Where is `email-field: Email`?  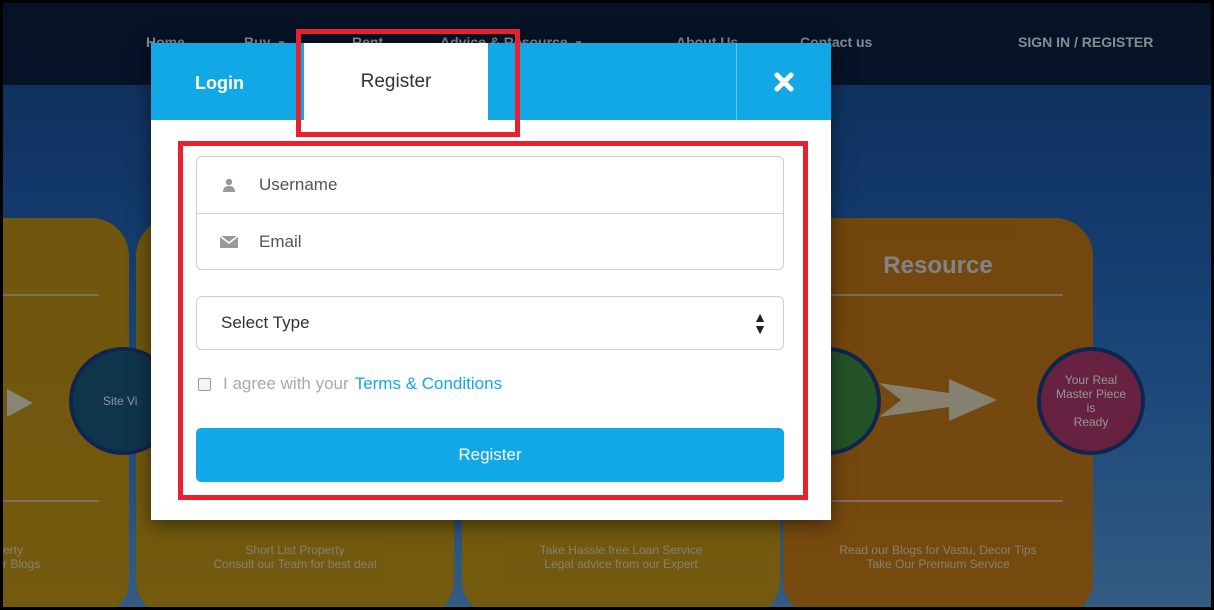 email-field: Email is located at coordinates (490, 241).